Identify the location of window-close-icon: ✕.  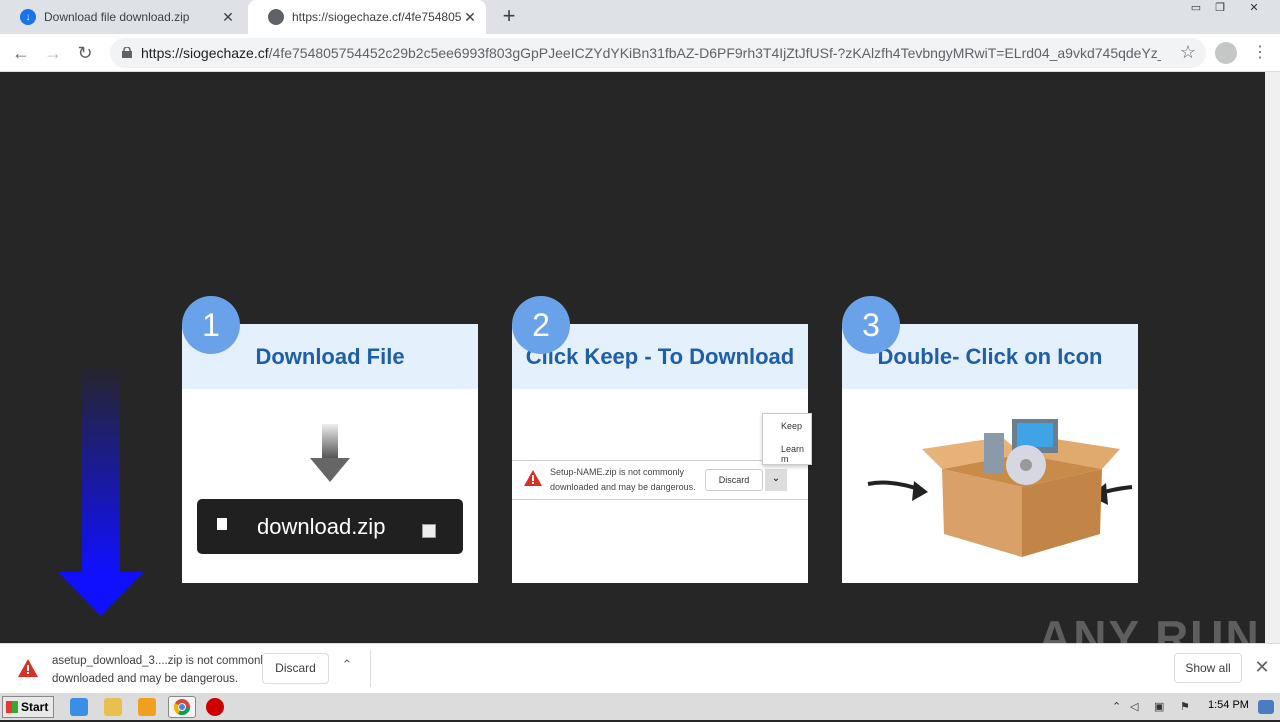
(1254, 9).